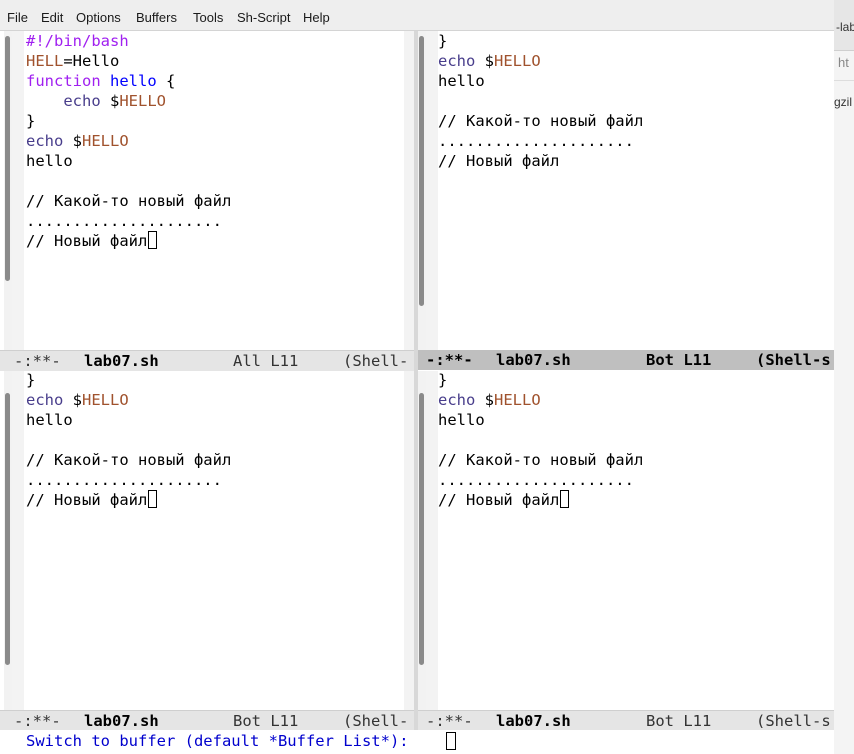 This screenshot has width=854, height=754. I want to click on mode-line-bottom-right: -:**- lab07.sh Bot L11 (Shell-s, so click(626, 720).